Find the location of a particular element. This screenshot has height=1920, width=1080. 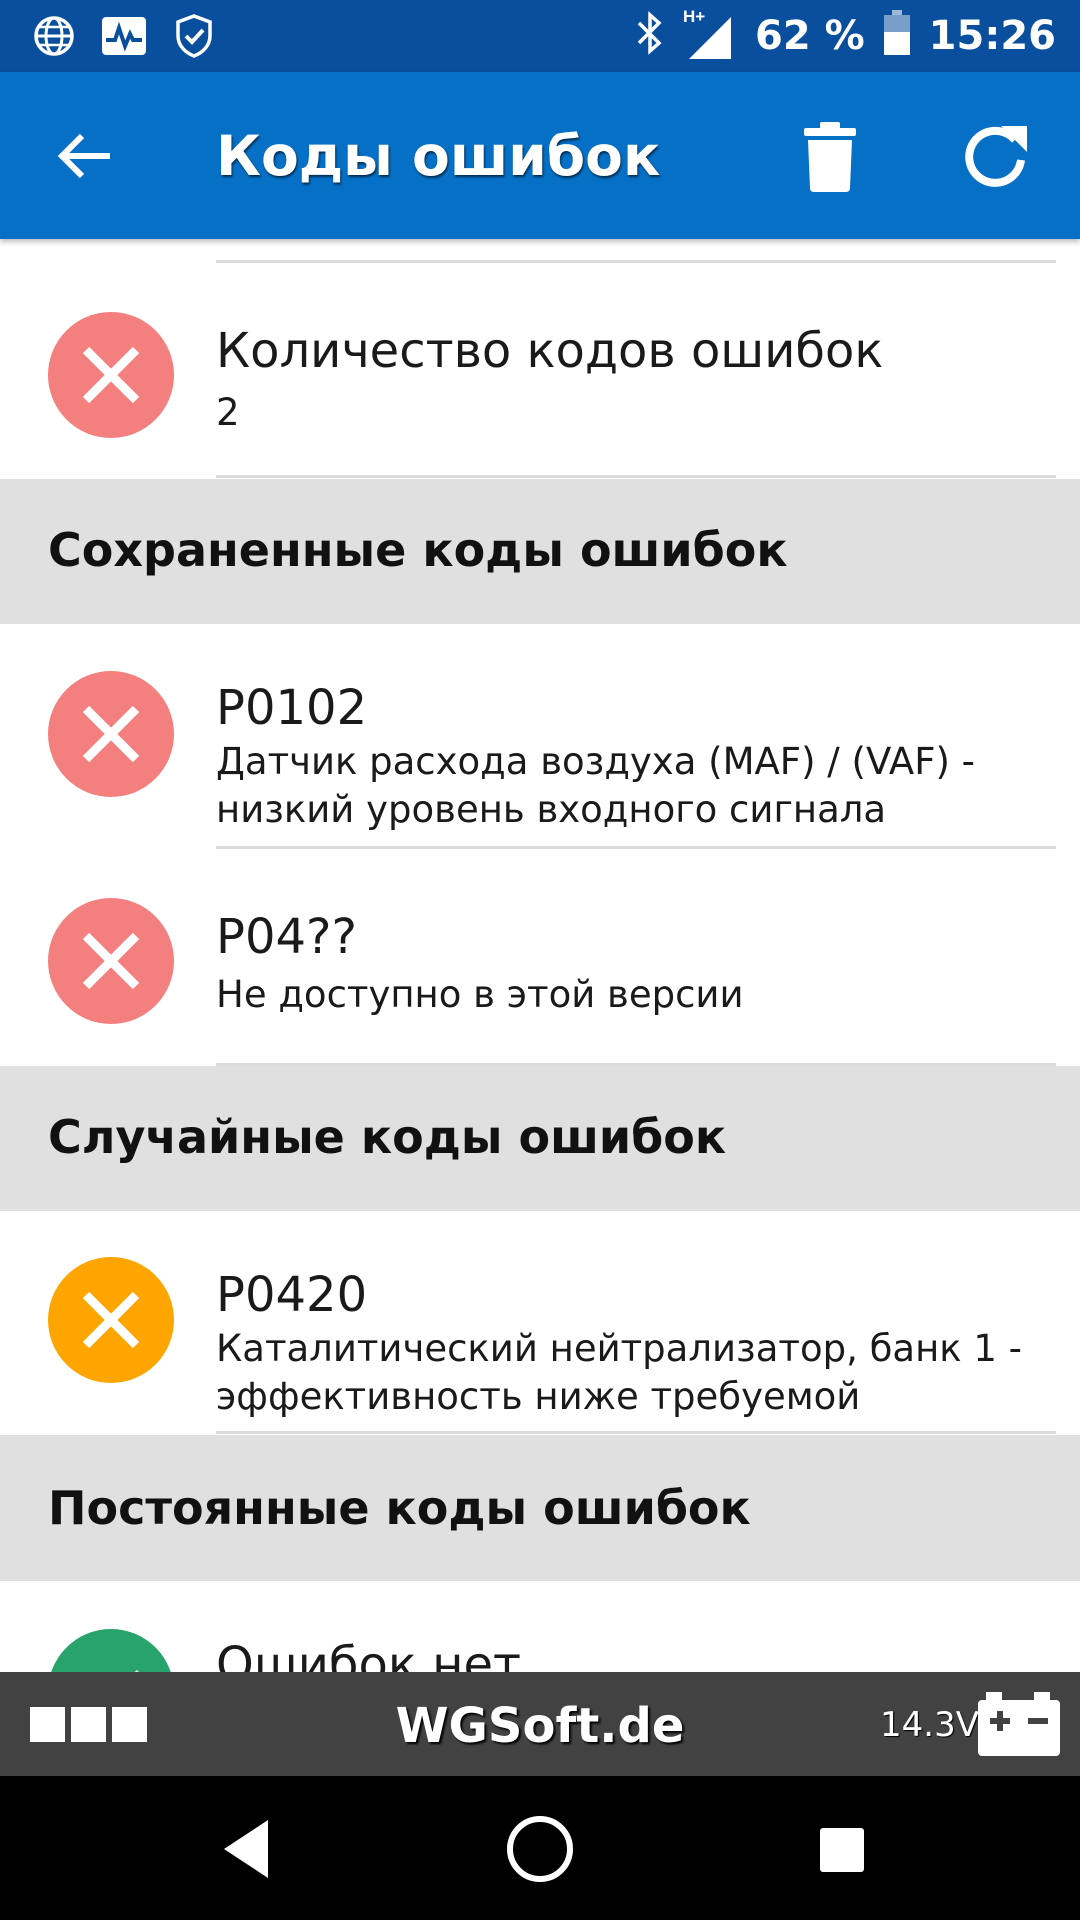

list-item-summary: Количество кодов ошибок 2 is located at coordinates (540, 371).